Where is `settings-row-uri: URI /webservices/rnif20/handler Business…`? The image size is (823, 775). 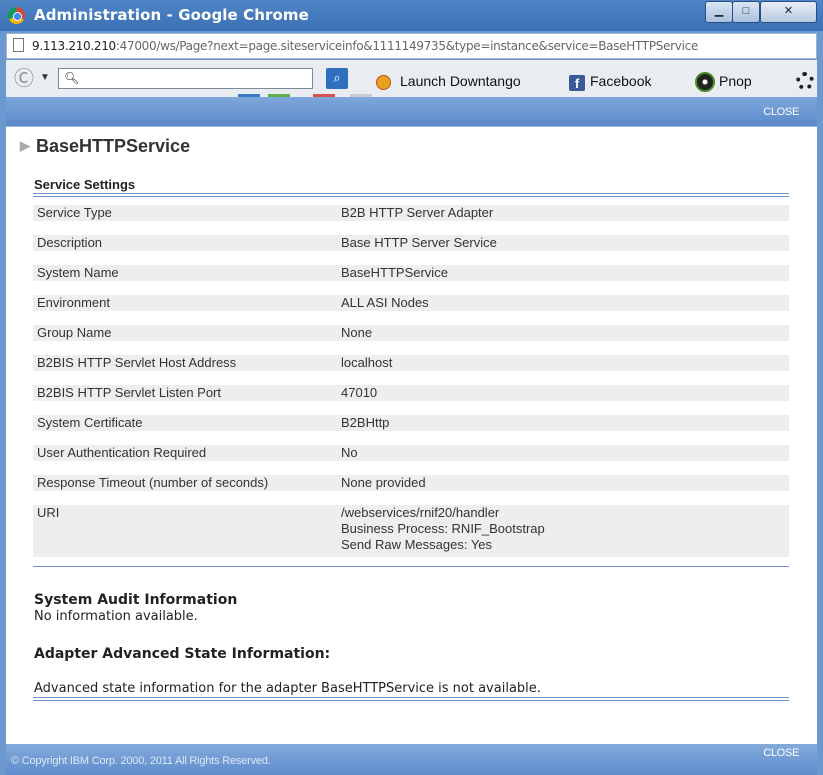 settings-row-uri: URI /webservices/rnif20/handler Business… is located at coordinates (411, 531).